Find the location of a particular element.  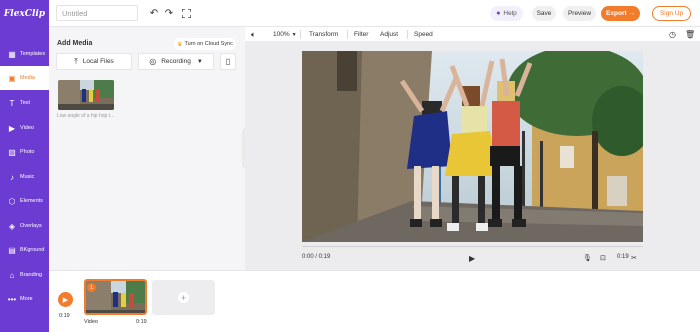

add-scene-button: + is located at coordinates (183, 297).